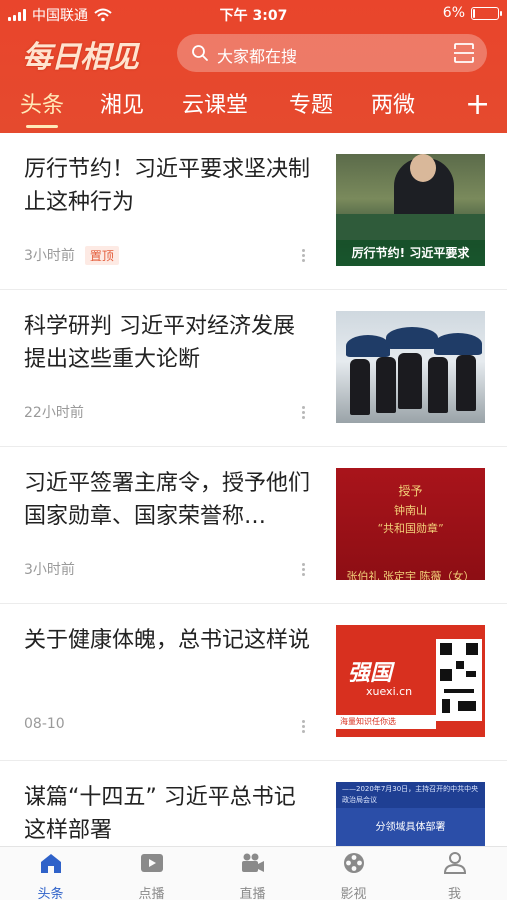  I want to click on news-time: 08-10, so click(44, 724).